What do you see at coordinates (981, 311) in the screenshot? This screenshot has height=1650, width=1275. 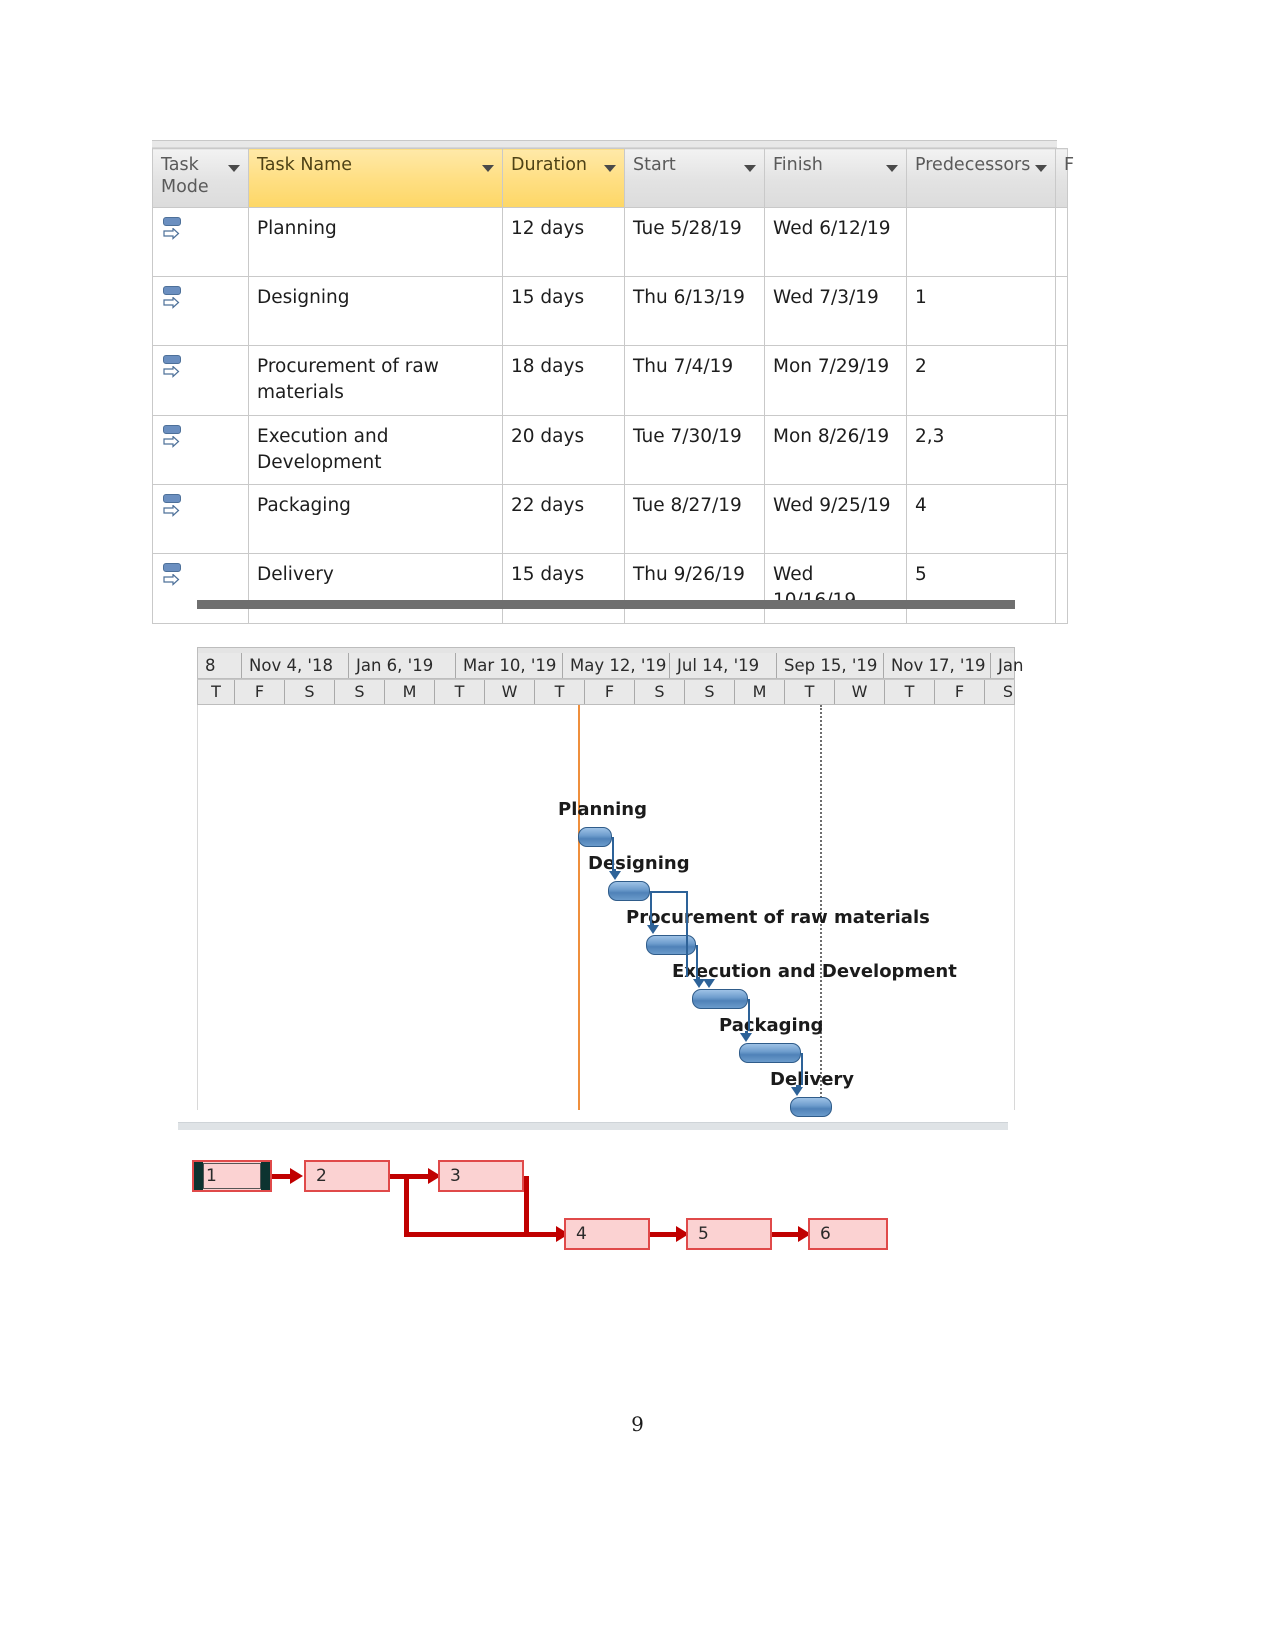 I see `cell-predecessors: 1` at bounding box center [981, 311].